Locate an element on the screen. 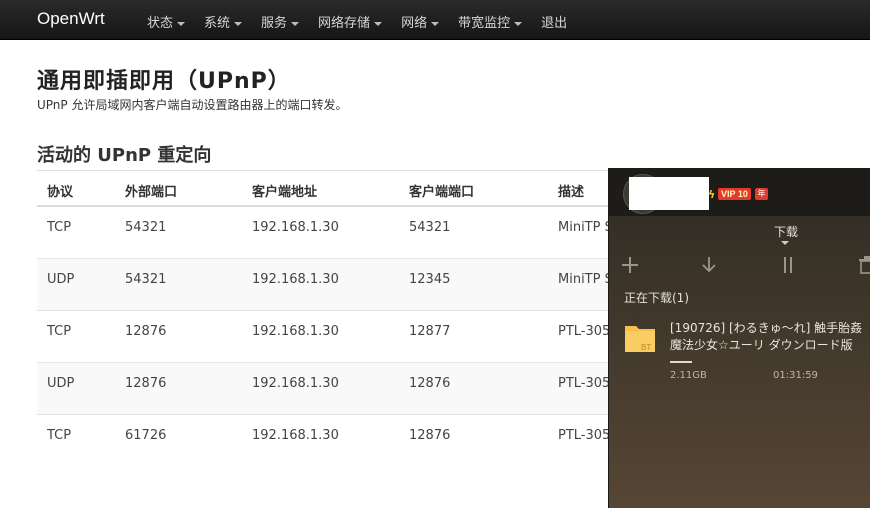 Image resolution: width=870 pixels, height=508 pixels. main-menu: 状态 系统 服务 网络存储 网络 带宽监控 退出 is located at coordinates (366, 21).